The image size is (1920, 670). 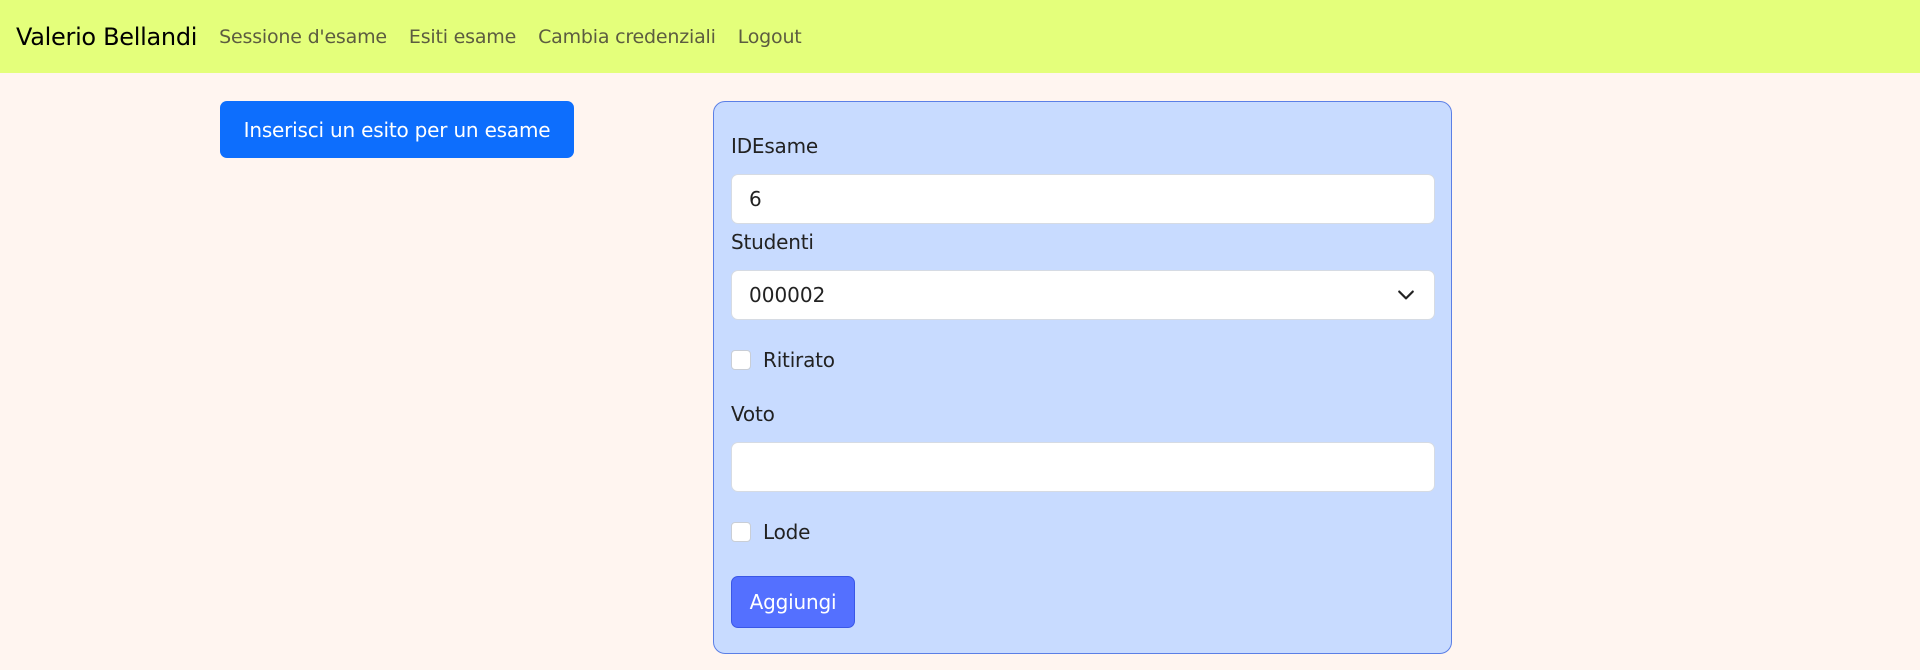 What do you see at coordinates (770, 37) in the screenshot?
I see `nav-link-logout: Logout` at bounding box center [770, 37].